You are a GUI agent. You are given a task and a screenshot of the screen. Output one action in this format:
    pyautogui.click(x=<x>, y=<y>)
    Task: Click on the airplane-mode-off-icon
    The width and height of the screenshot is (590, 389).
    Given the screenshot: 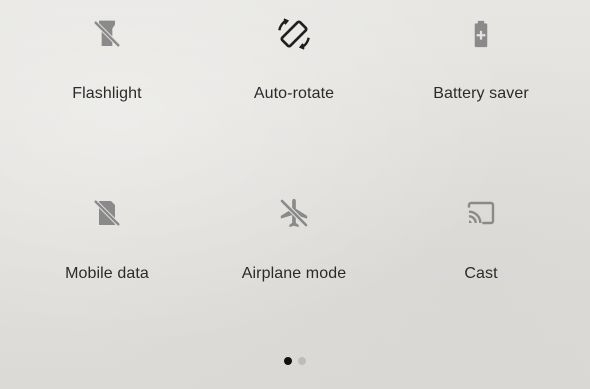 What is the action you would take?
    pyautogui.click(x=294, y=213)
    